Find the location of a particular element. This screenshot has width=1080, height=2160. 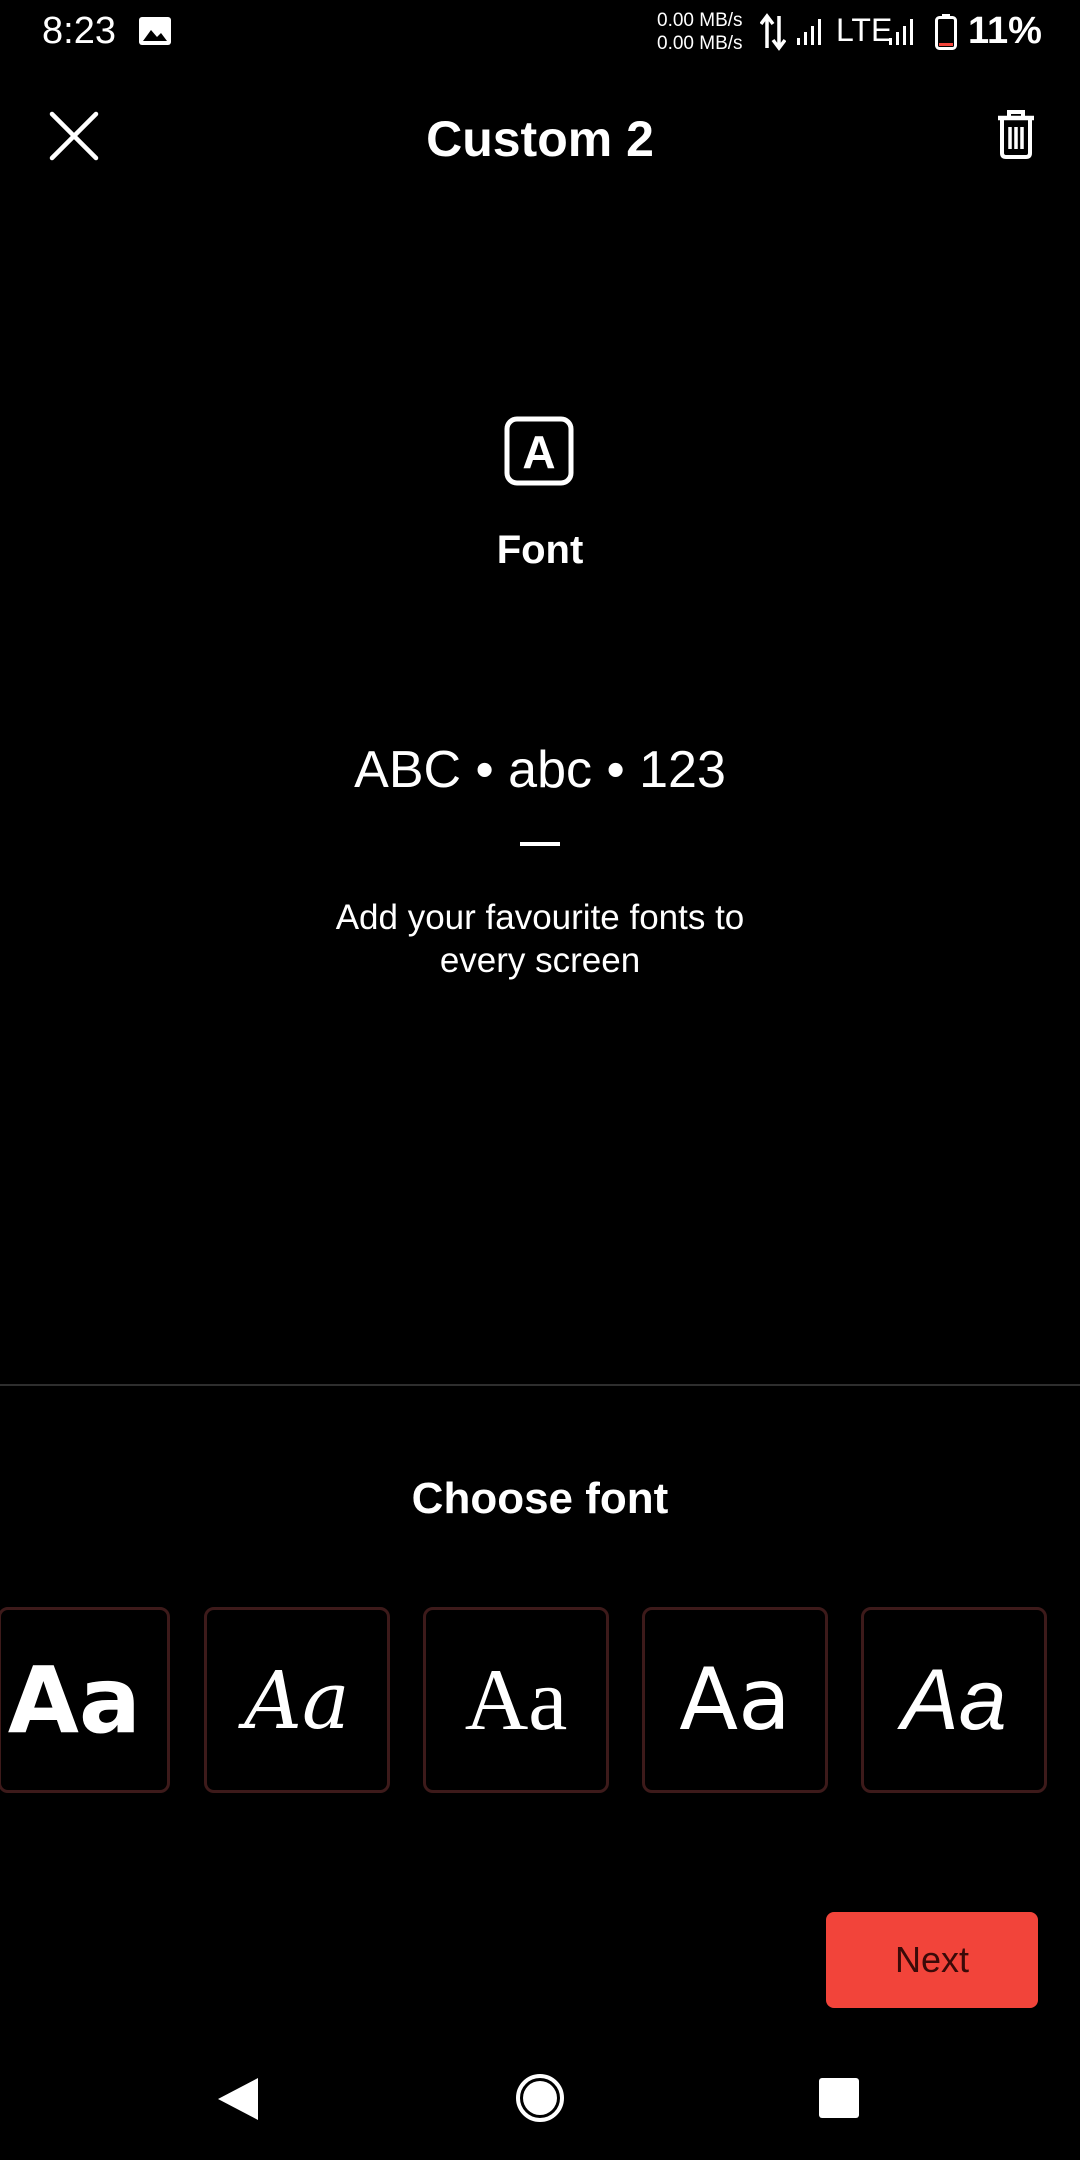

battery-icon is located at coordinates (946, 32).